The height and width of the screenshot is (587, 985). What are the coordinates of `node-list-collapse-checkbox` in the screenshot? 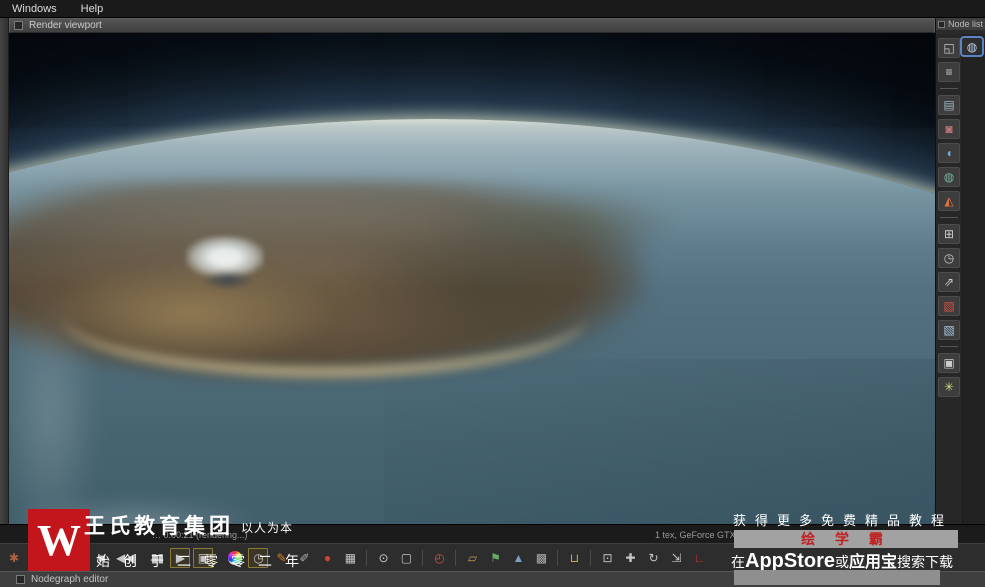 It's located at (941, 24).